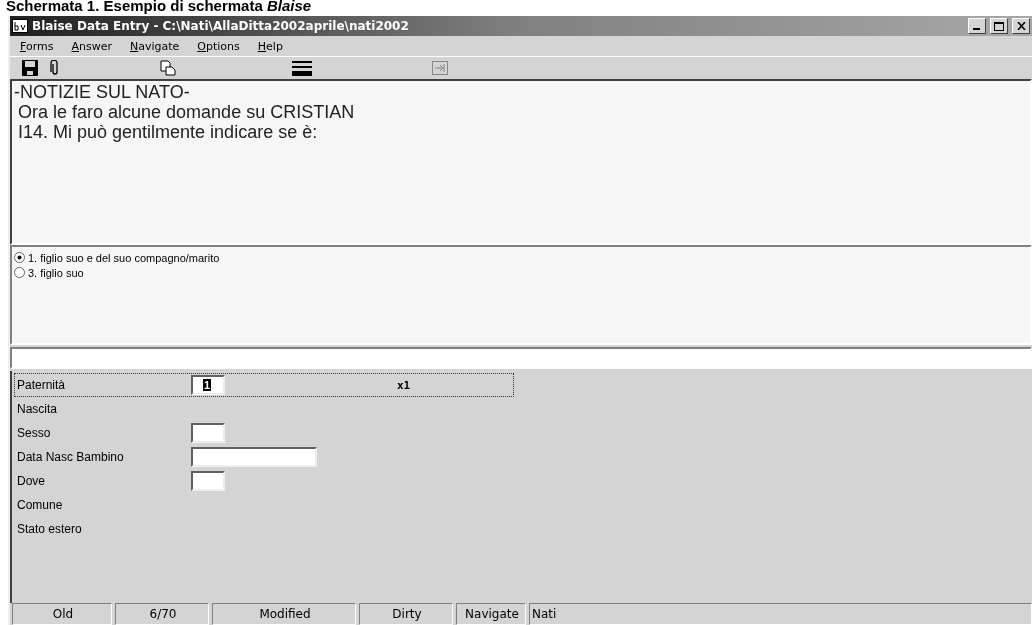  Describe the element at coordinates (264, 385) in the screenshot. I see `selected-row: Paternità 1 x1` at that location.